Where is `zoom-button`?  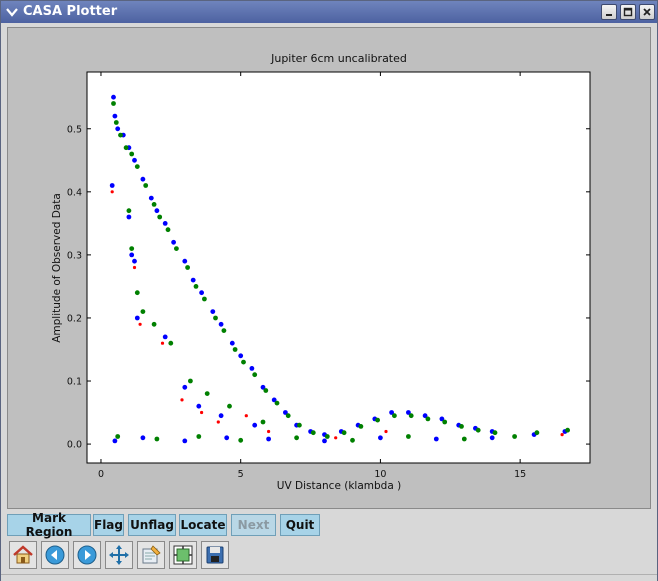 zoom-button is located at coordinates (151, 555).